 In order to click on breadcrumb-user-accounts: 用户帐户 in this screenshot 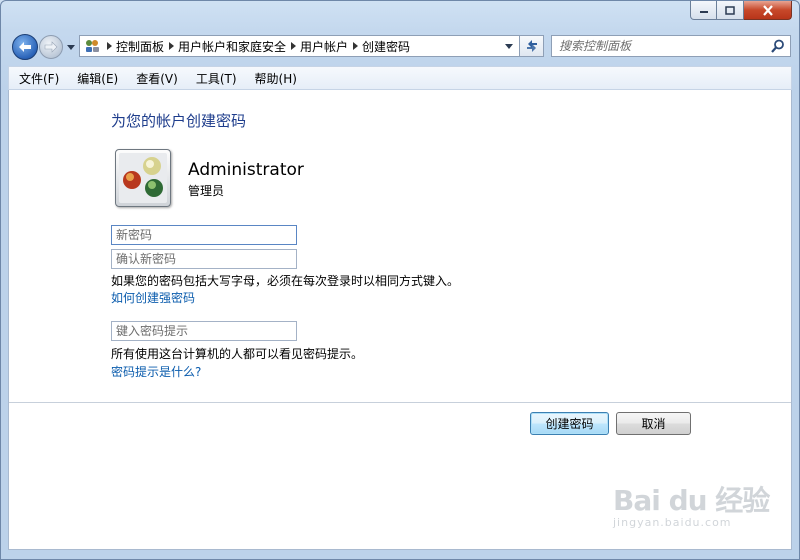, I will do `click(324, 46)`.